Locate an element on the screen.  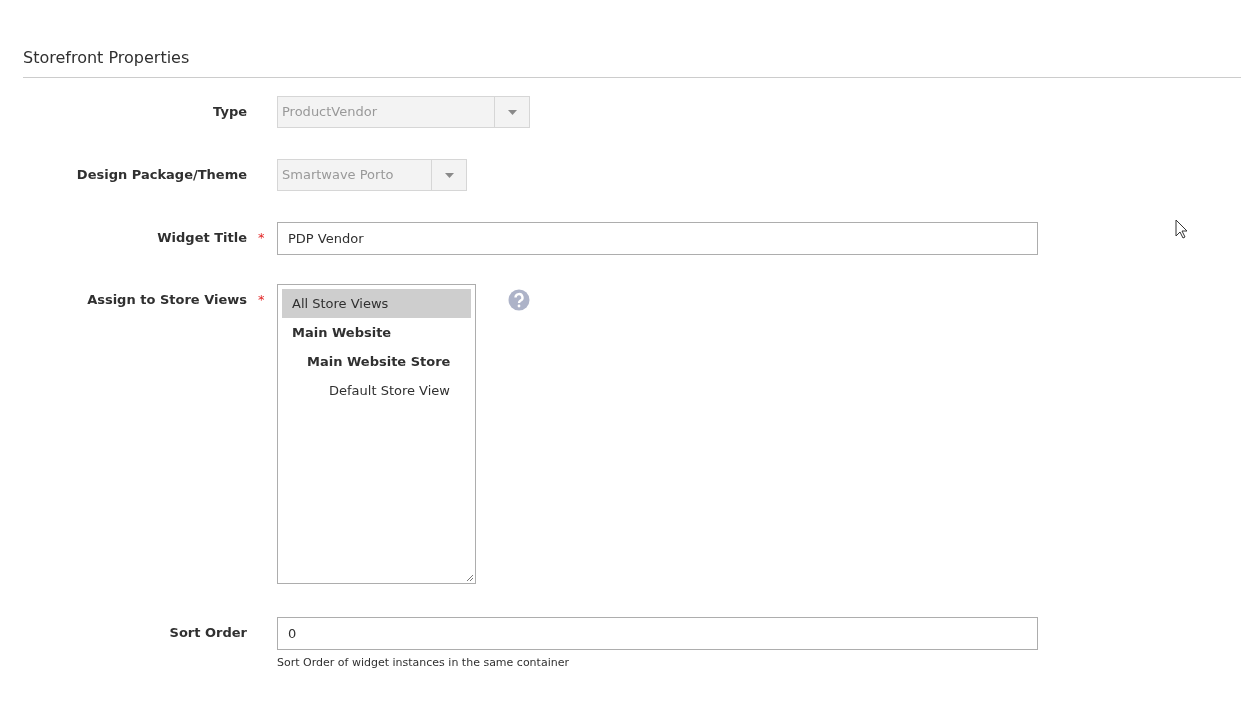
field-label: Type is located at coordinates (229, 111).